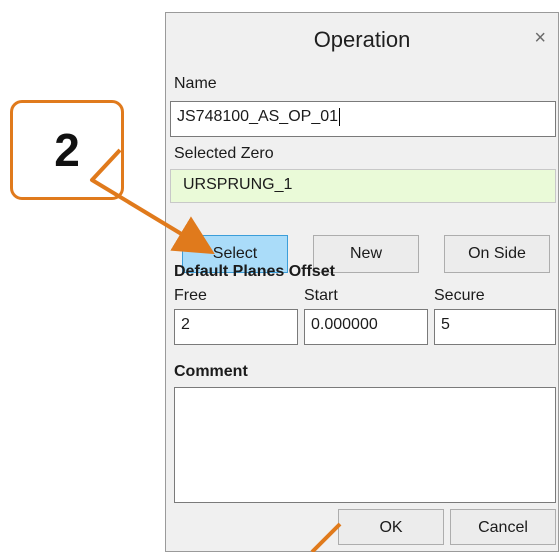 The image size is (559, 552). What do you see at coordinates (363, 119) in the screenshot?
I see `name-field: JS748100_AS_OP_01` at bounding box center [363, 119].